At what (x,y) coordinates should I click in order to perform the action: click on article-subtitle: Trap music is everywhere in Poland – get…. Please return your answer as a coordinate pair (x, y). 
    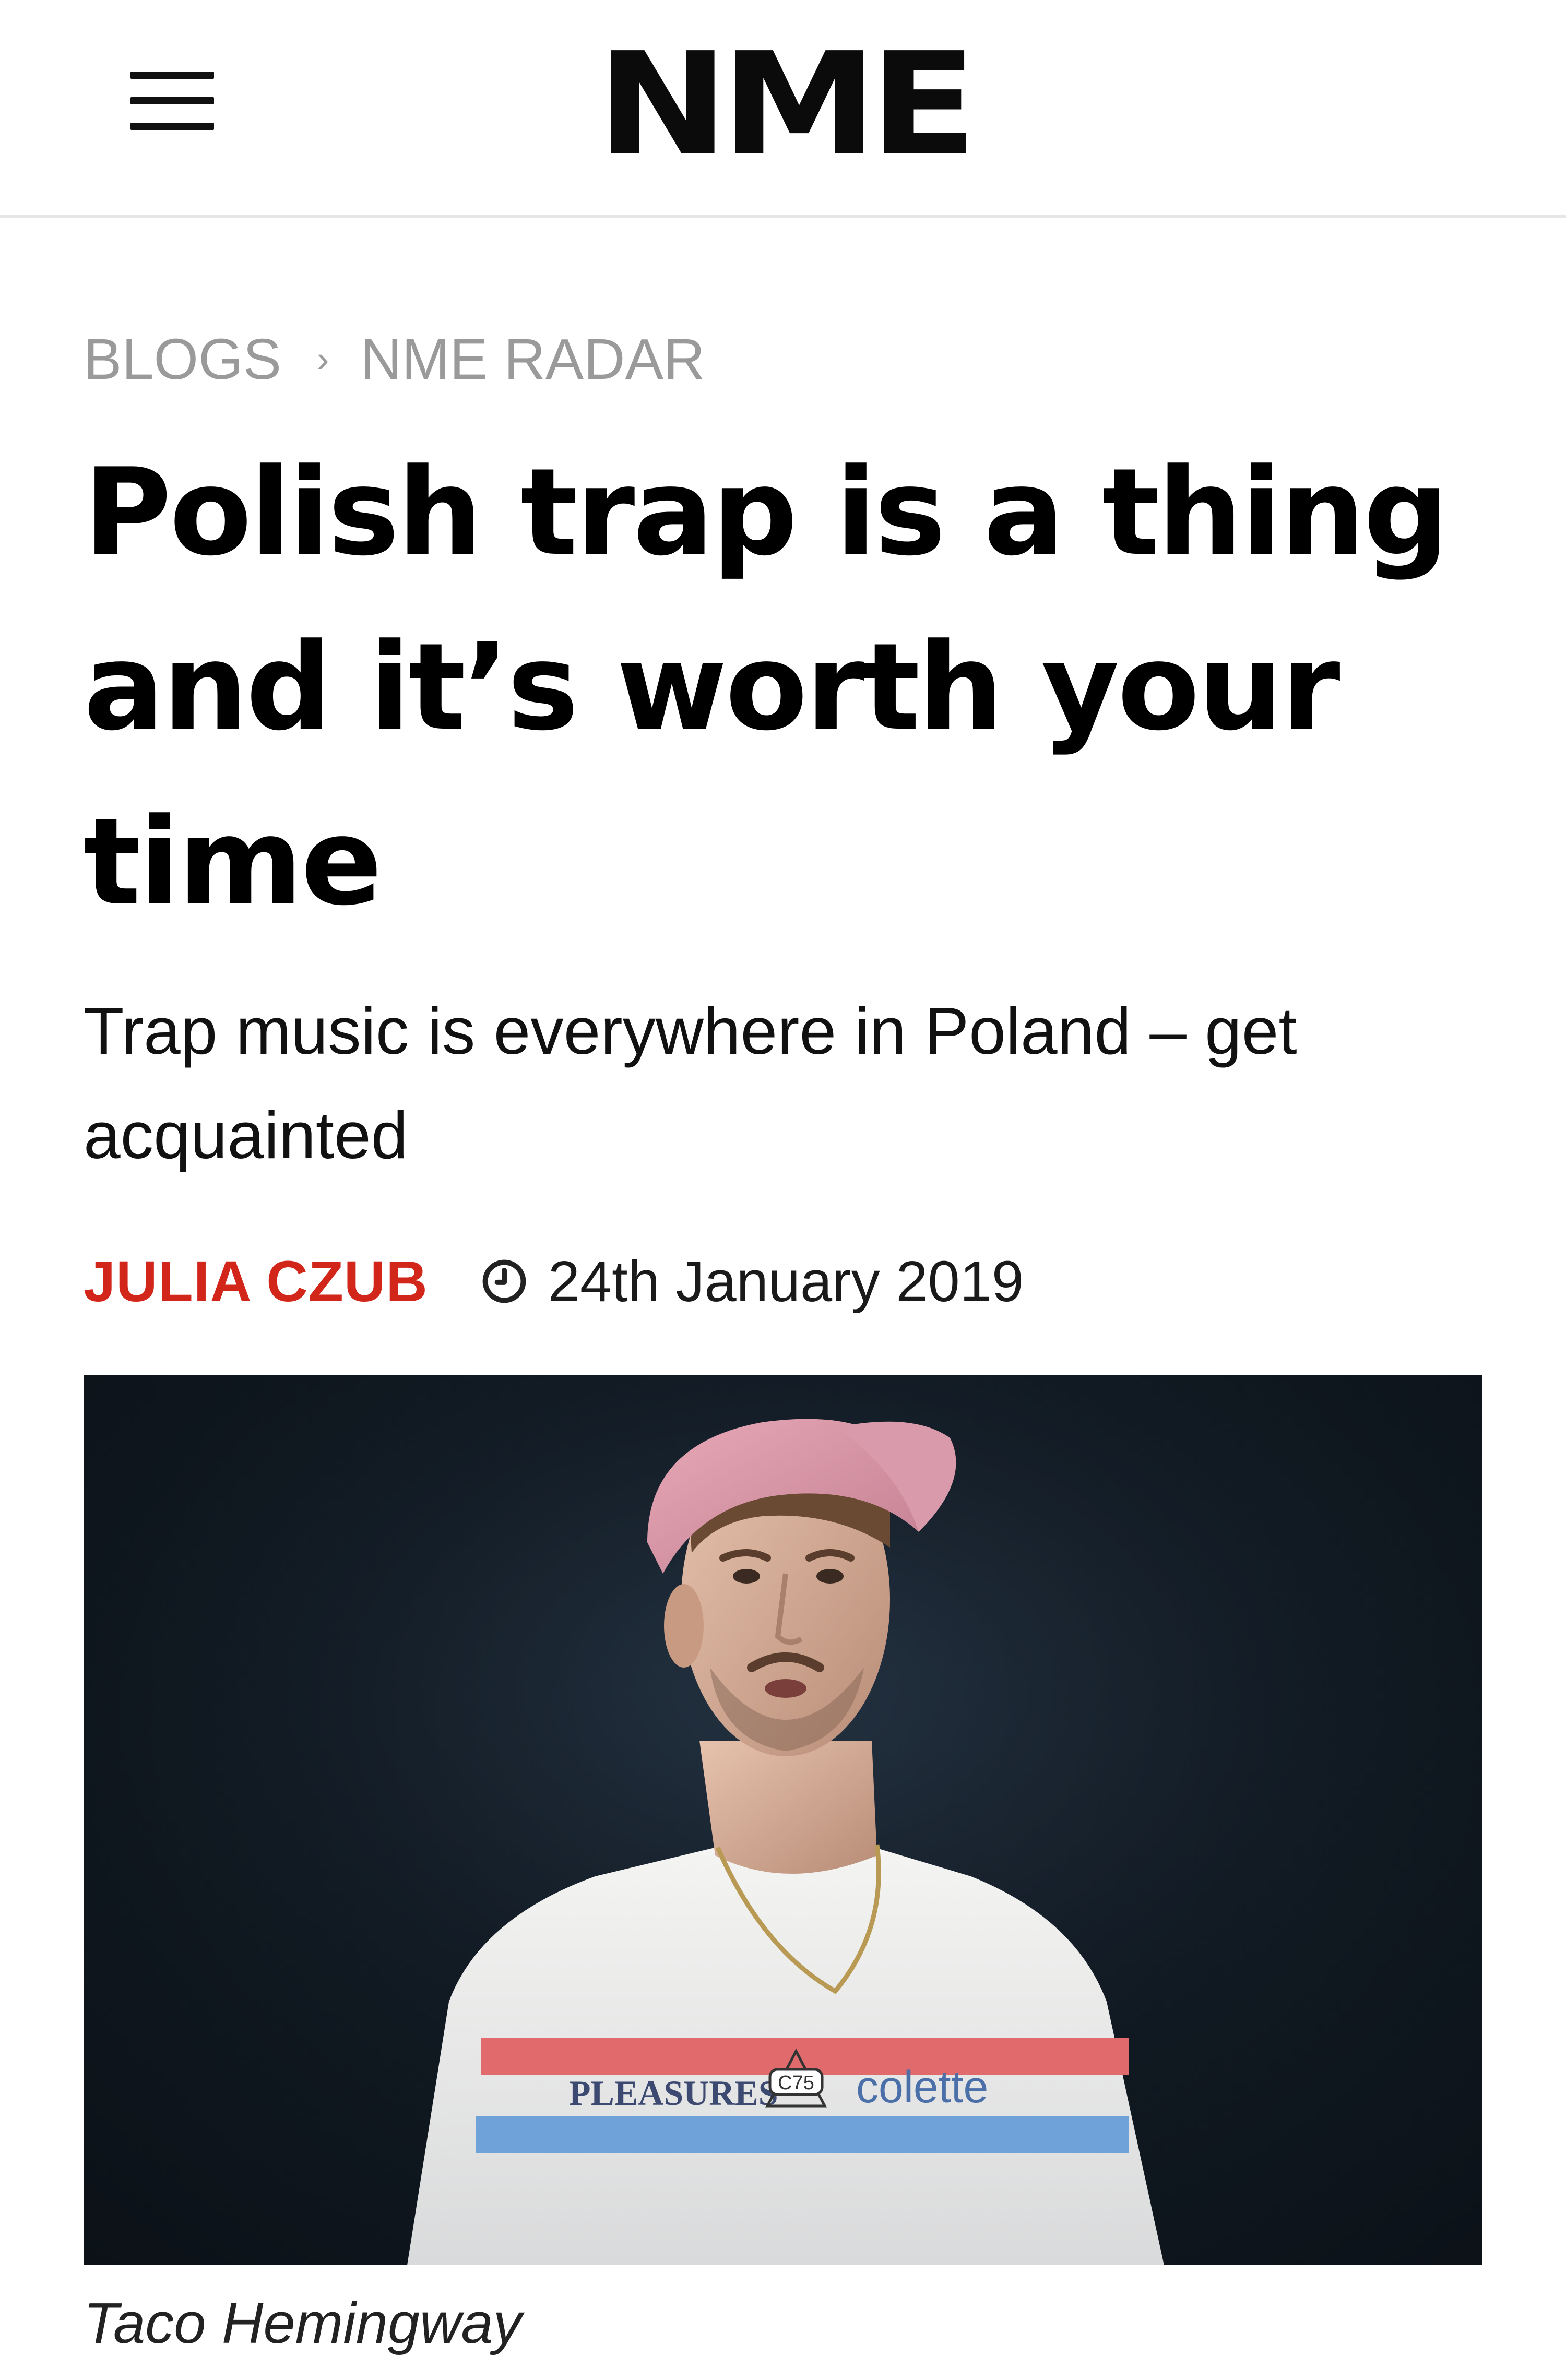
    Looking at the image, I should click on (690, 1083).